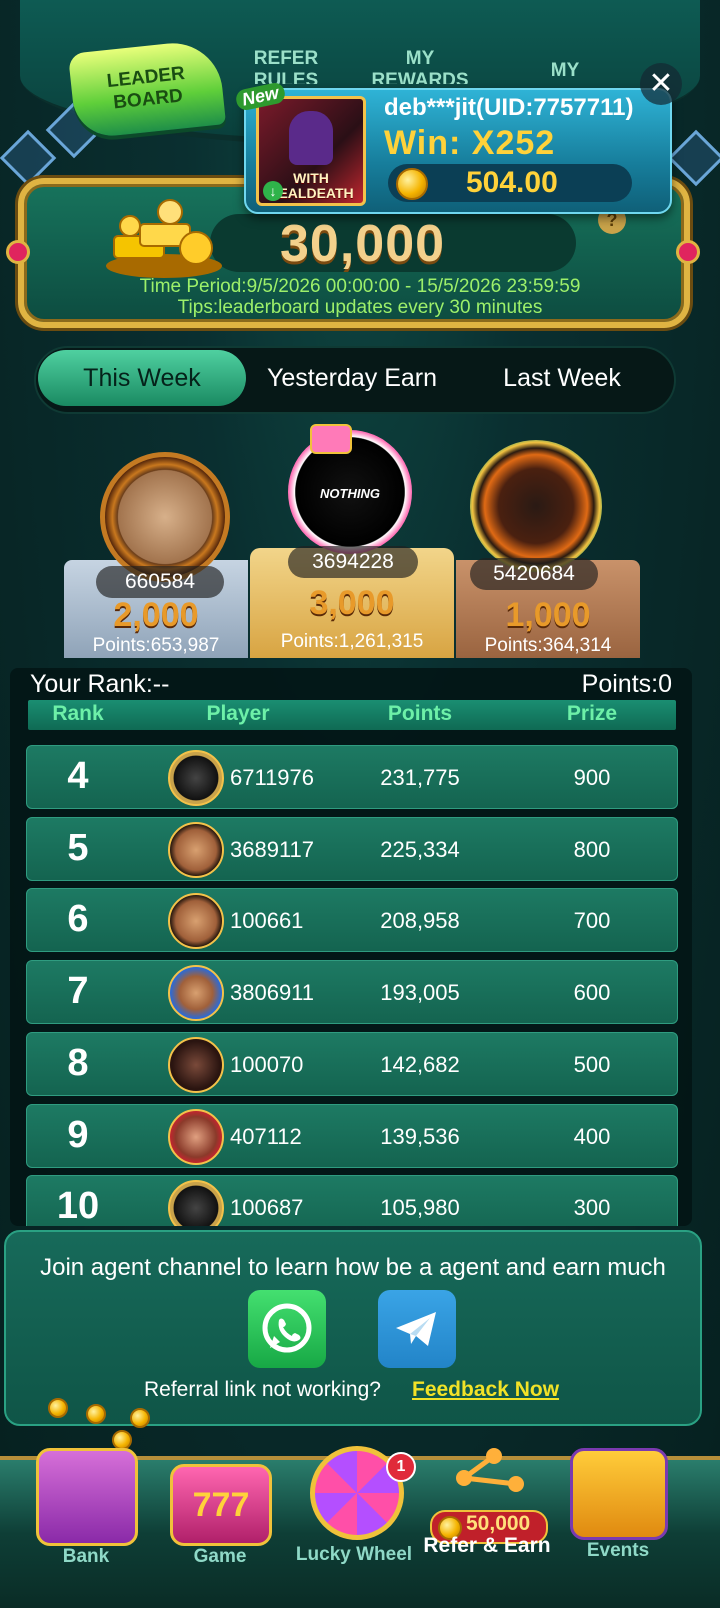 The image size is (720, 1608). I want to click on nav-refer-earn-label: Refer & Earn, so click(487, 1545).